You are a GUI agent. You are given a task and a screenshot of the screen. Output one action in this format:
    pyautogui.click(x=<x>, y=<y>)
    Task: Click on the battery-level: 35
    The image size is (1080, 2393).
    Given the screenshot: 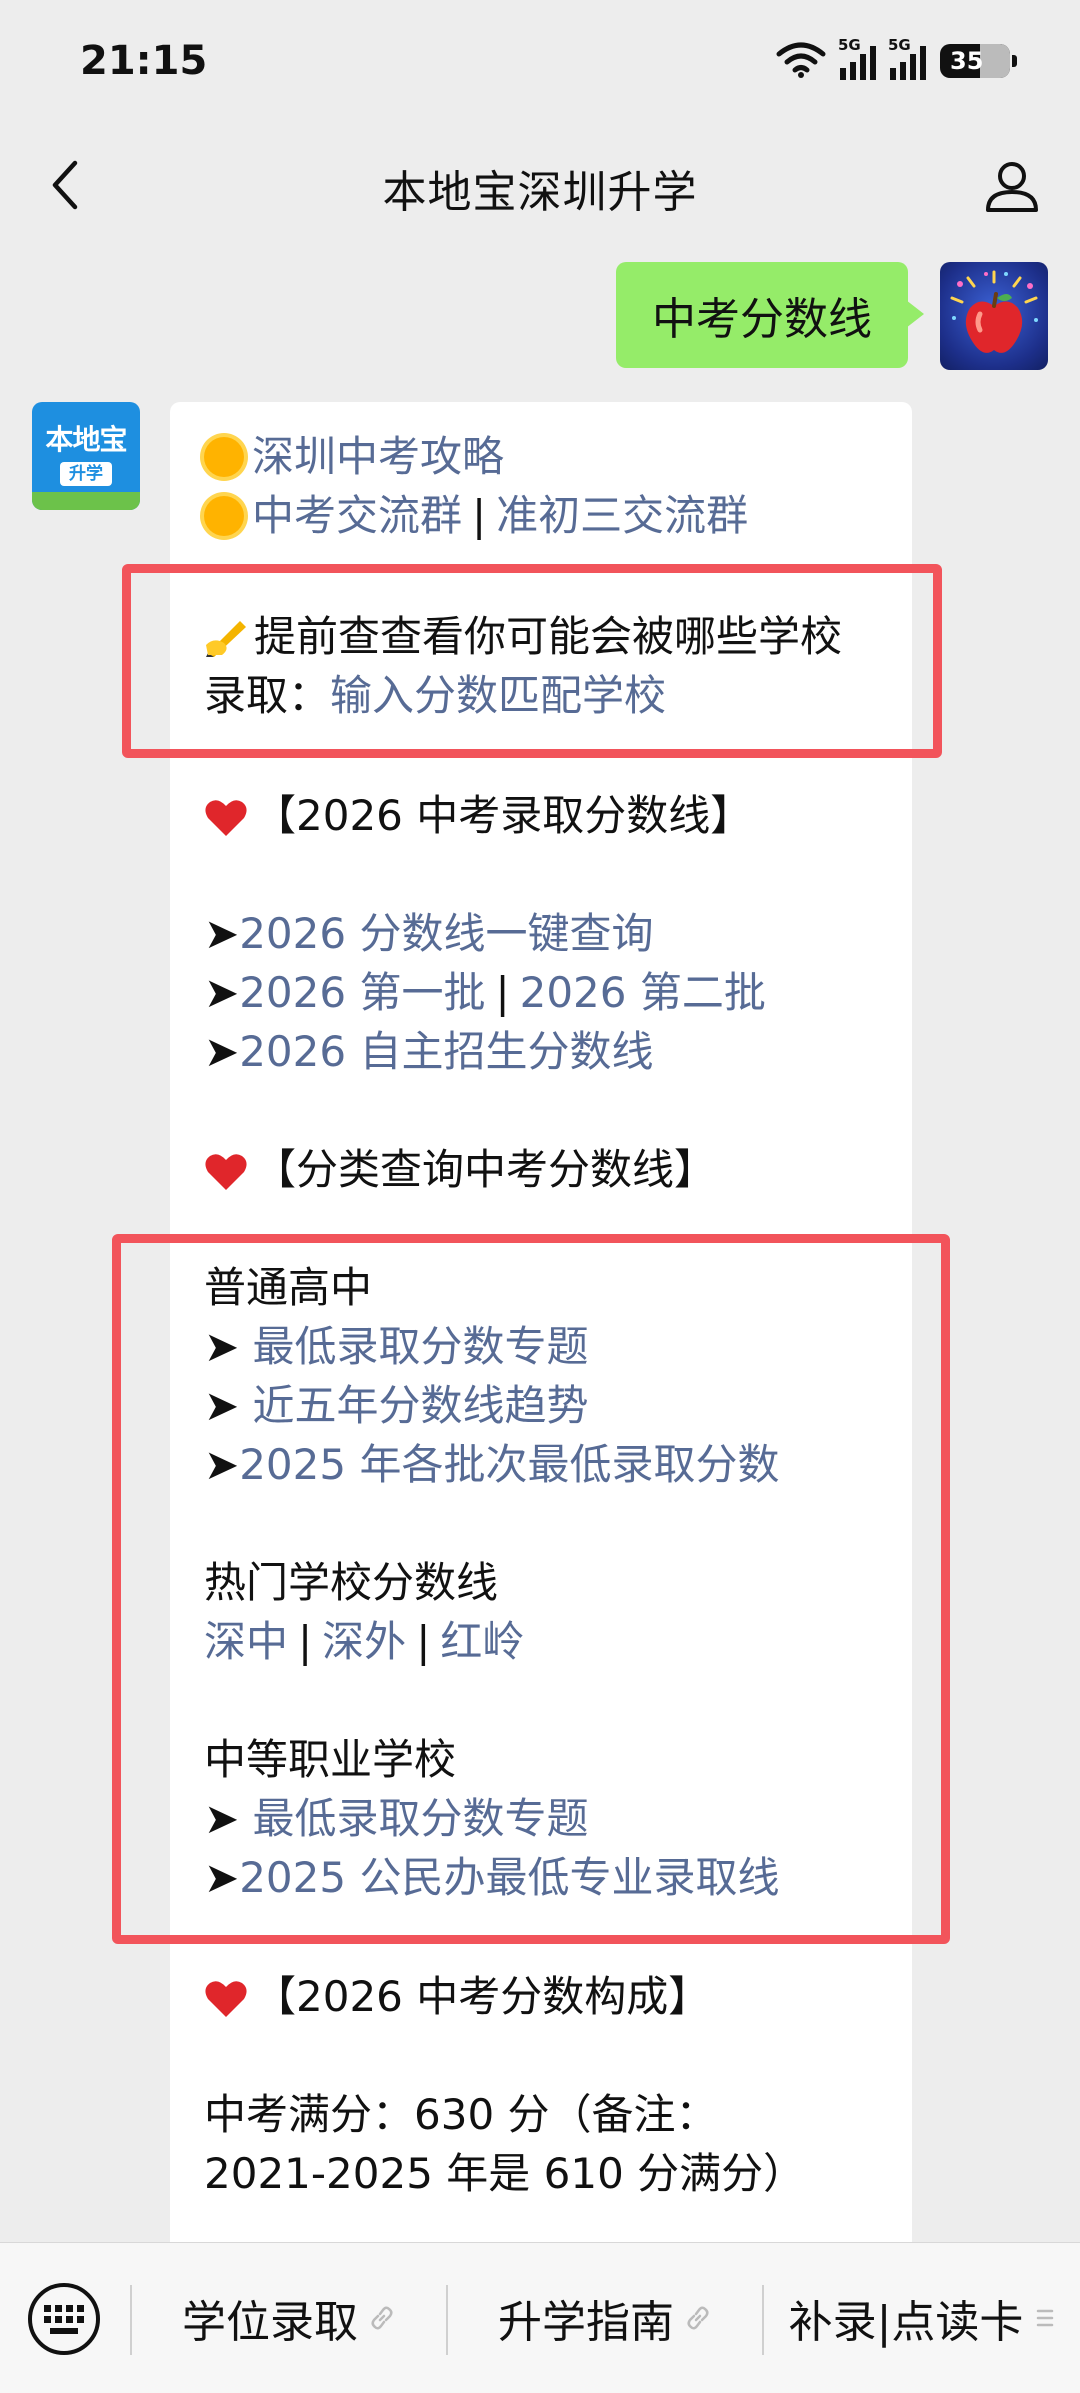 What is the action you would take?
    pyautogui.click(x=967, y=61)
    